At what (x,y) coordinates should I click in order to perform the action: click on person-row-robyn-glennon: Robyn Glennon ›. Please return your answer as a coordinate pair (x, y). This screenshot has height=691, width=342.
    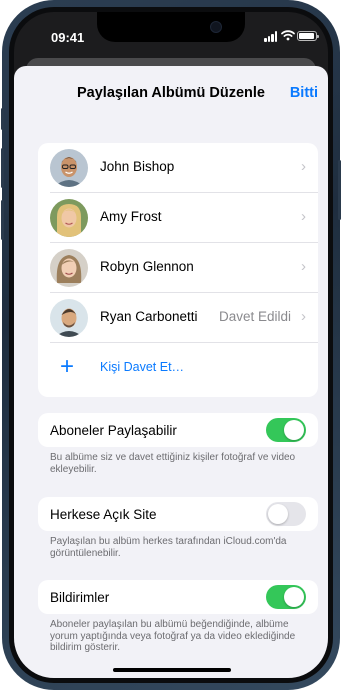
    Looking at the image, I should click on (178, 268).